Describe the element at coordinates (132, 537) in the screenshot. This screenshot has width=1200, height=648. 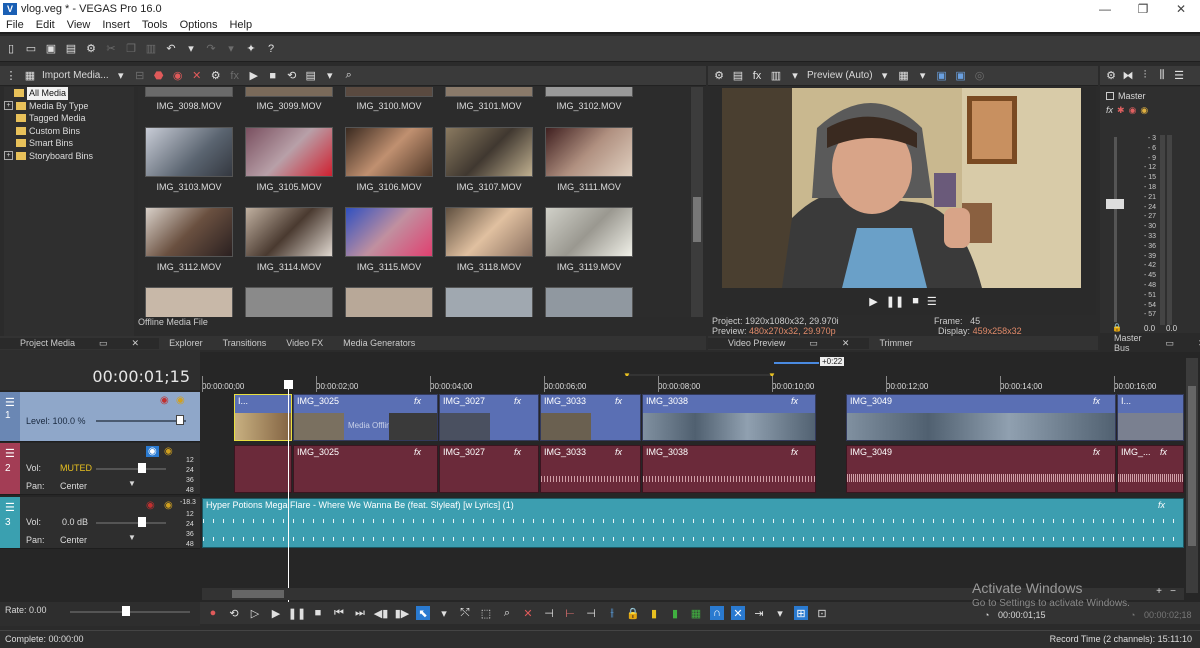
I see `pan-slider-handle: ▼` at that location.